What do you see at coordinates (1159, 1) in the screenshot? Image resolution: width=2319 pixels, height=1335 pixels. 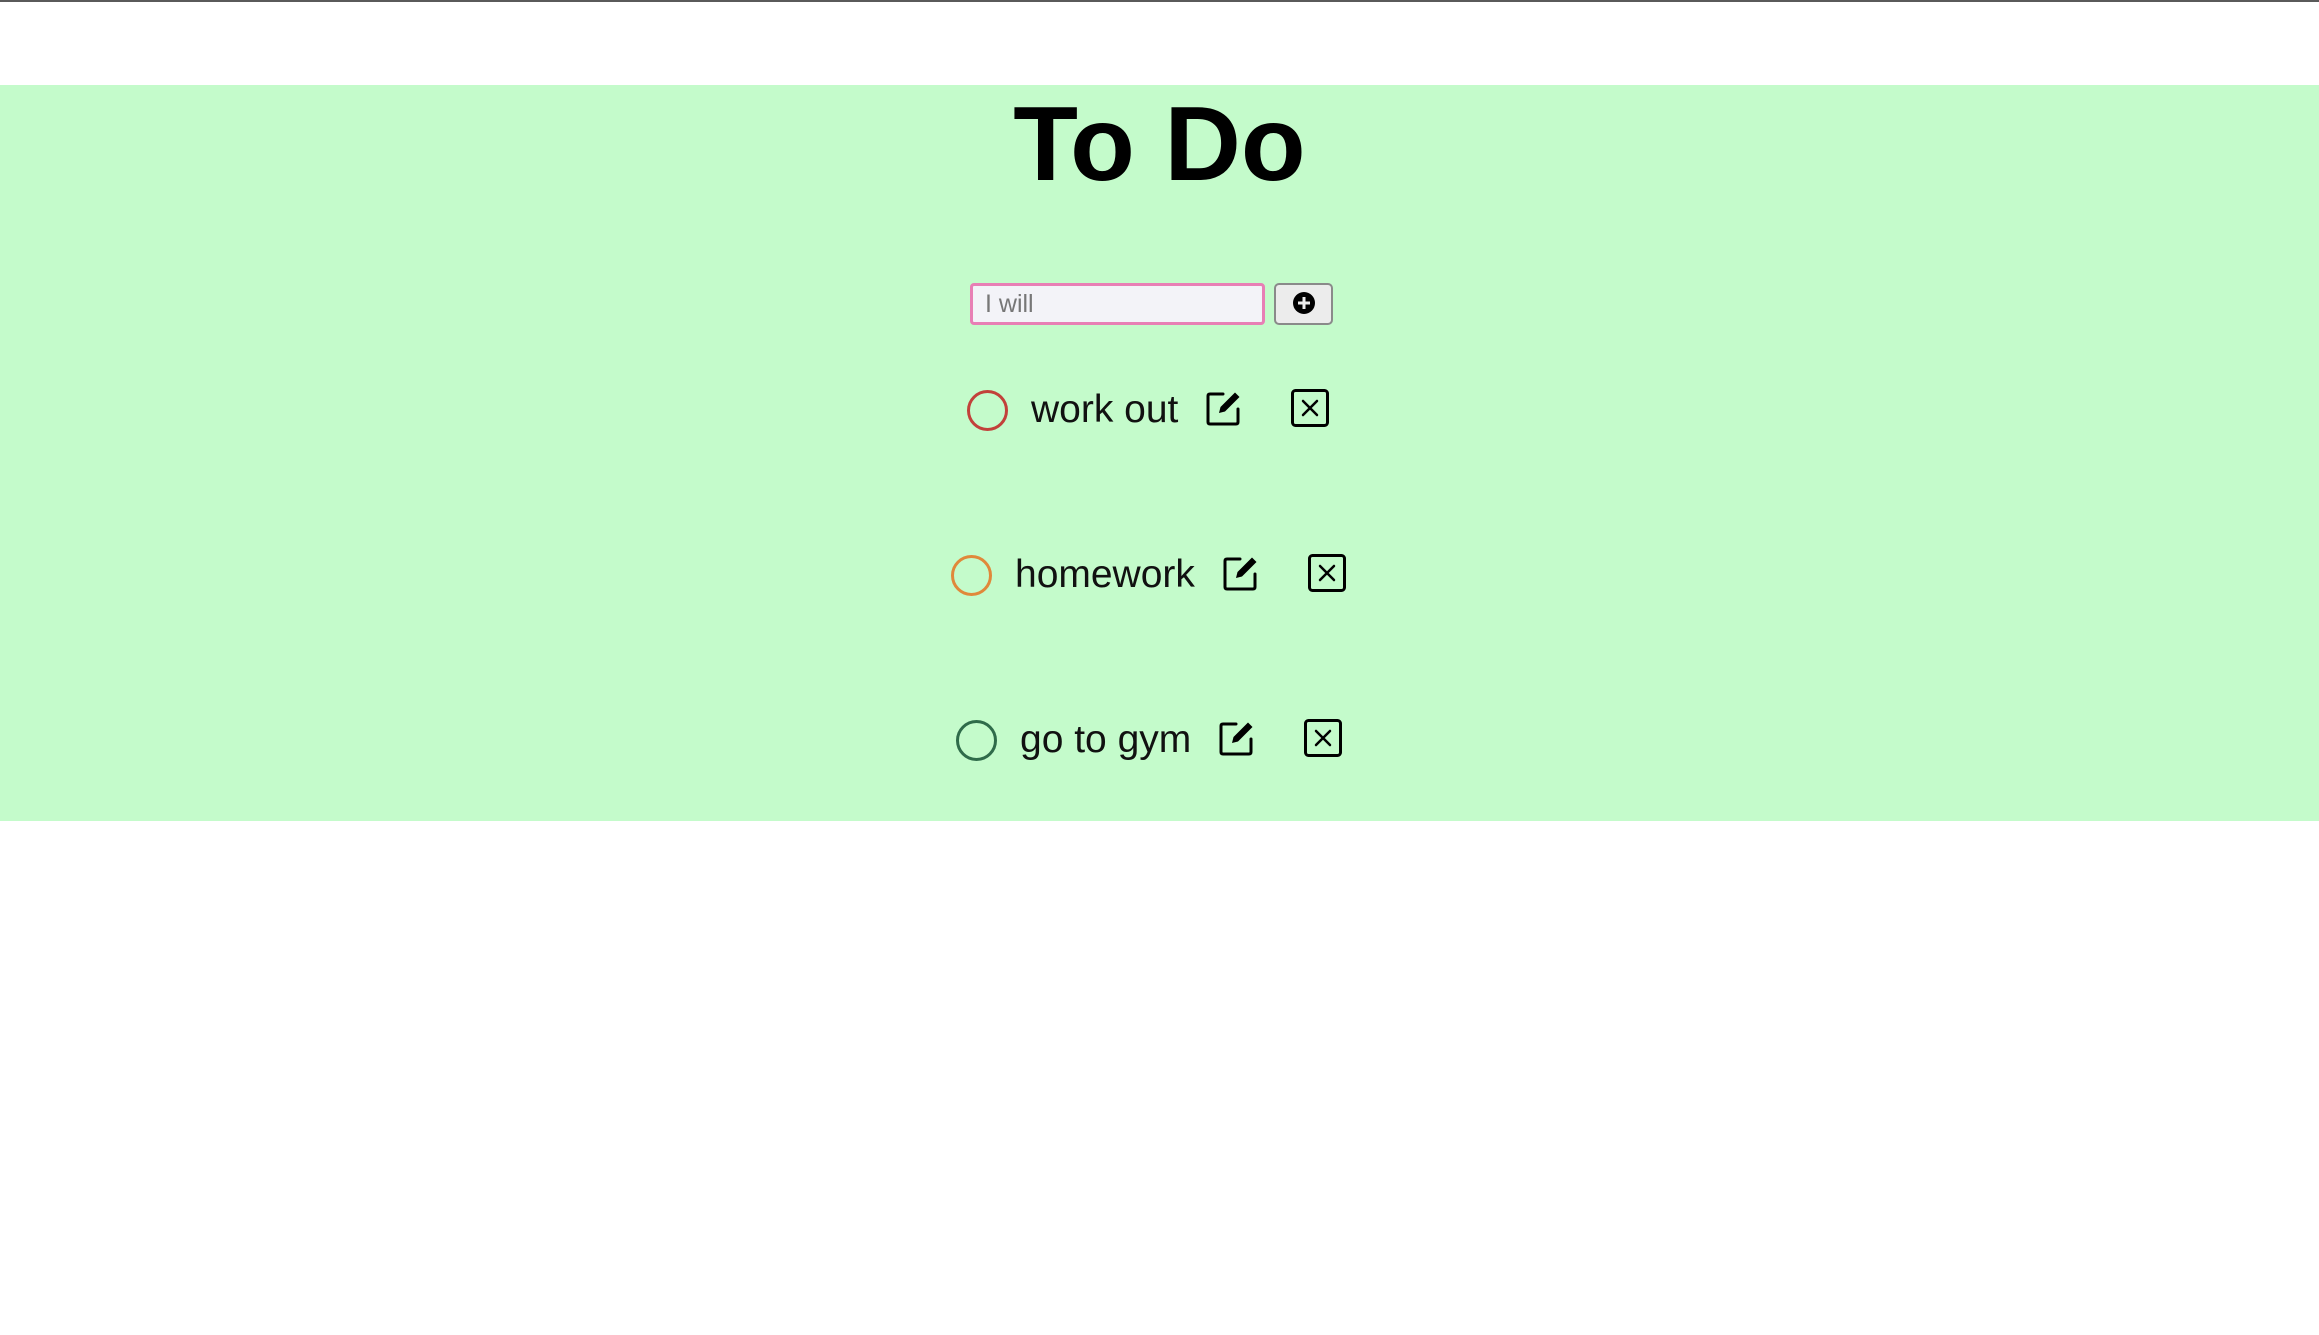 I see `top-border` at bounding box center [1159, 1].